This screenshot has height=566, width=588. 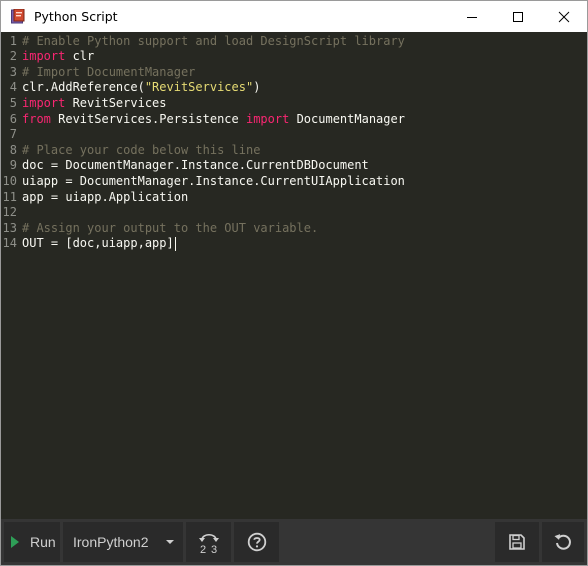 I want to click on code-comment: # Place your code below this line, so click(x=141, y=149).